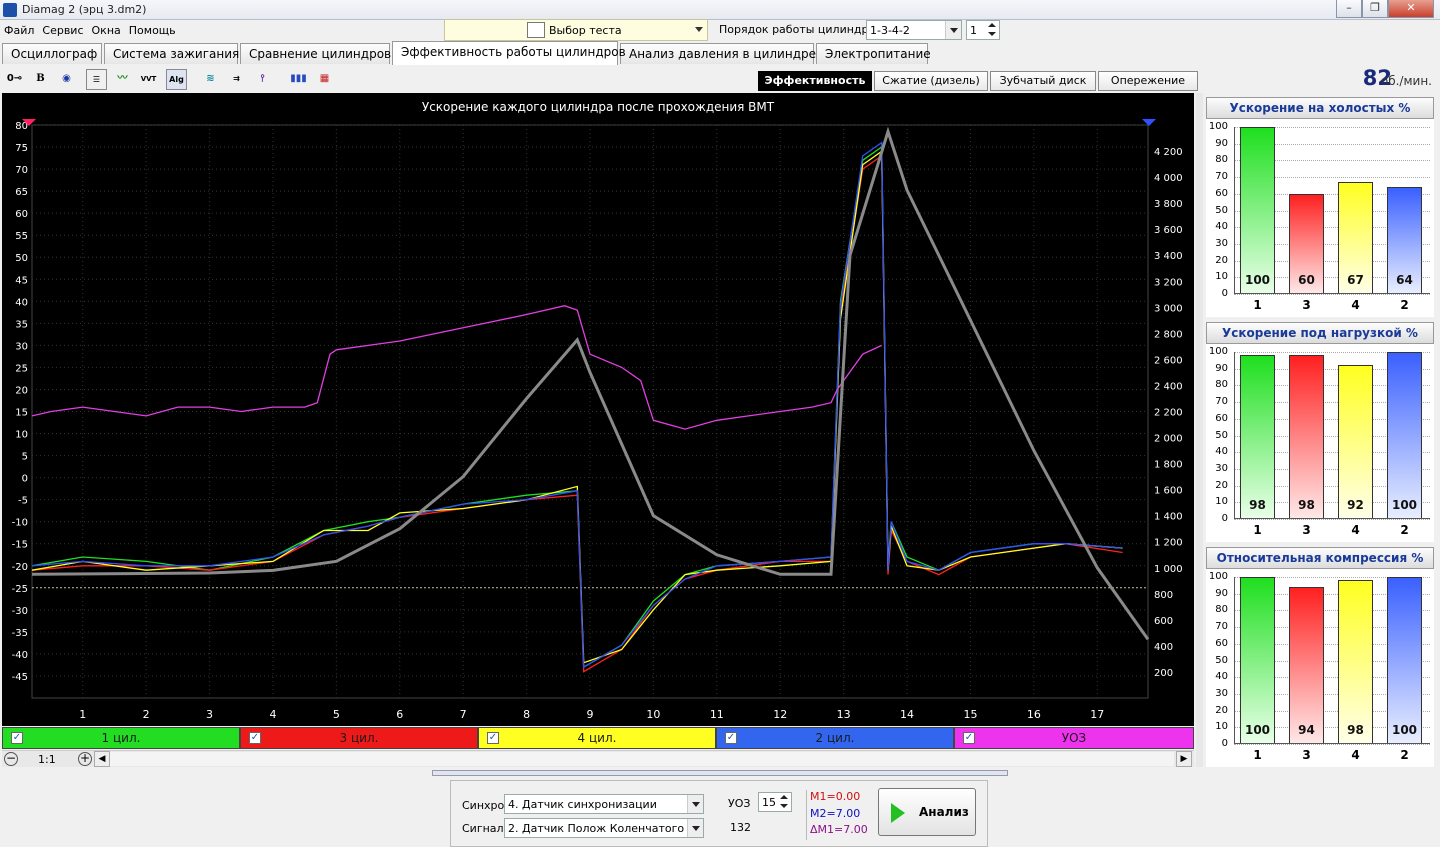 The height and width of the screenshot is (847, 1440). What do you see at coordinates (62, 30) in the screenshot?
I see `menu-service: Сервис` at bounding box center [62, 30].